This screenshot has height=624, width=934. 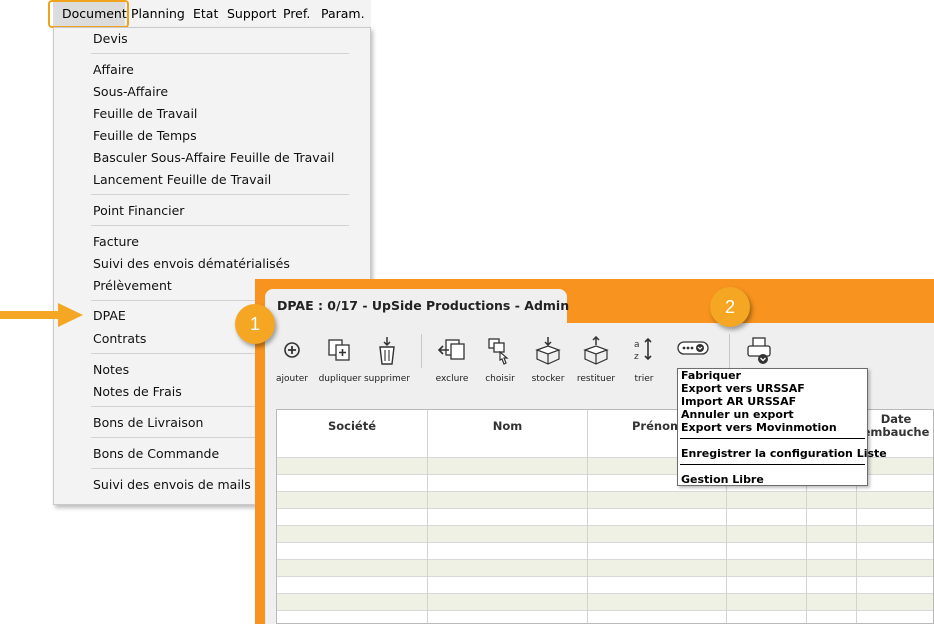 I want to click on toolbar-ajouter-button: ajouter, so click(x=292, y=360).